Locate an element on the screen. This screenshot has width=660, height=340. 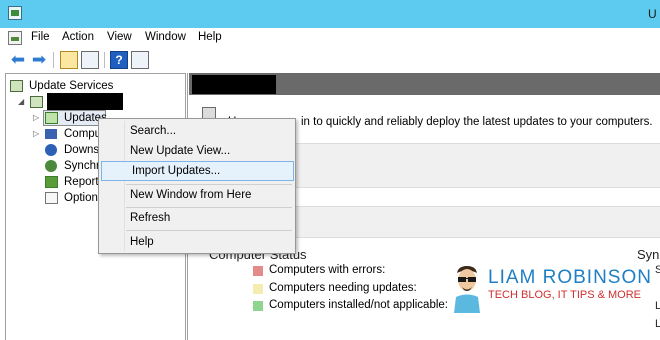
updates-icon is located at coordinates (51, 118).